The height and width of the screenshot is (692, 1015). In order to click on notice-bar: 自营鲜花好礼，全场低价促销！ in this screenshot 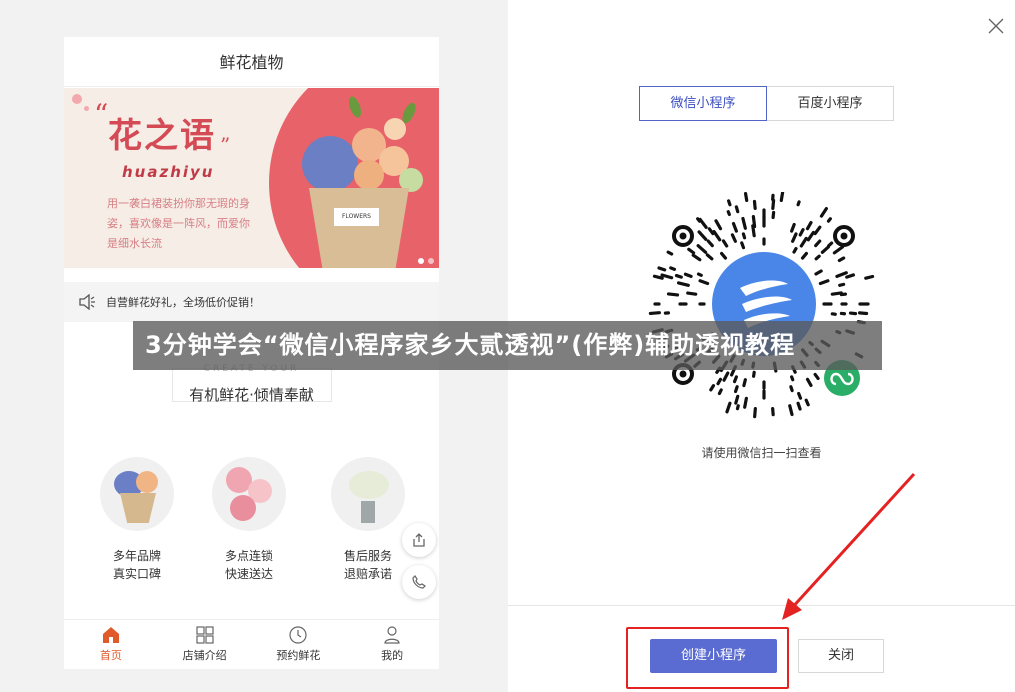, I will do `click(251, 302)`.